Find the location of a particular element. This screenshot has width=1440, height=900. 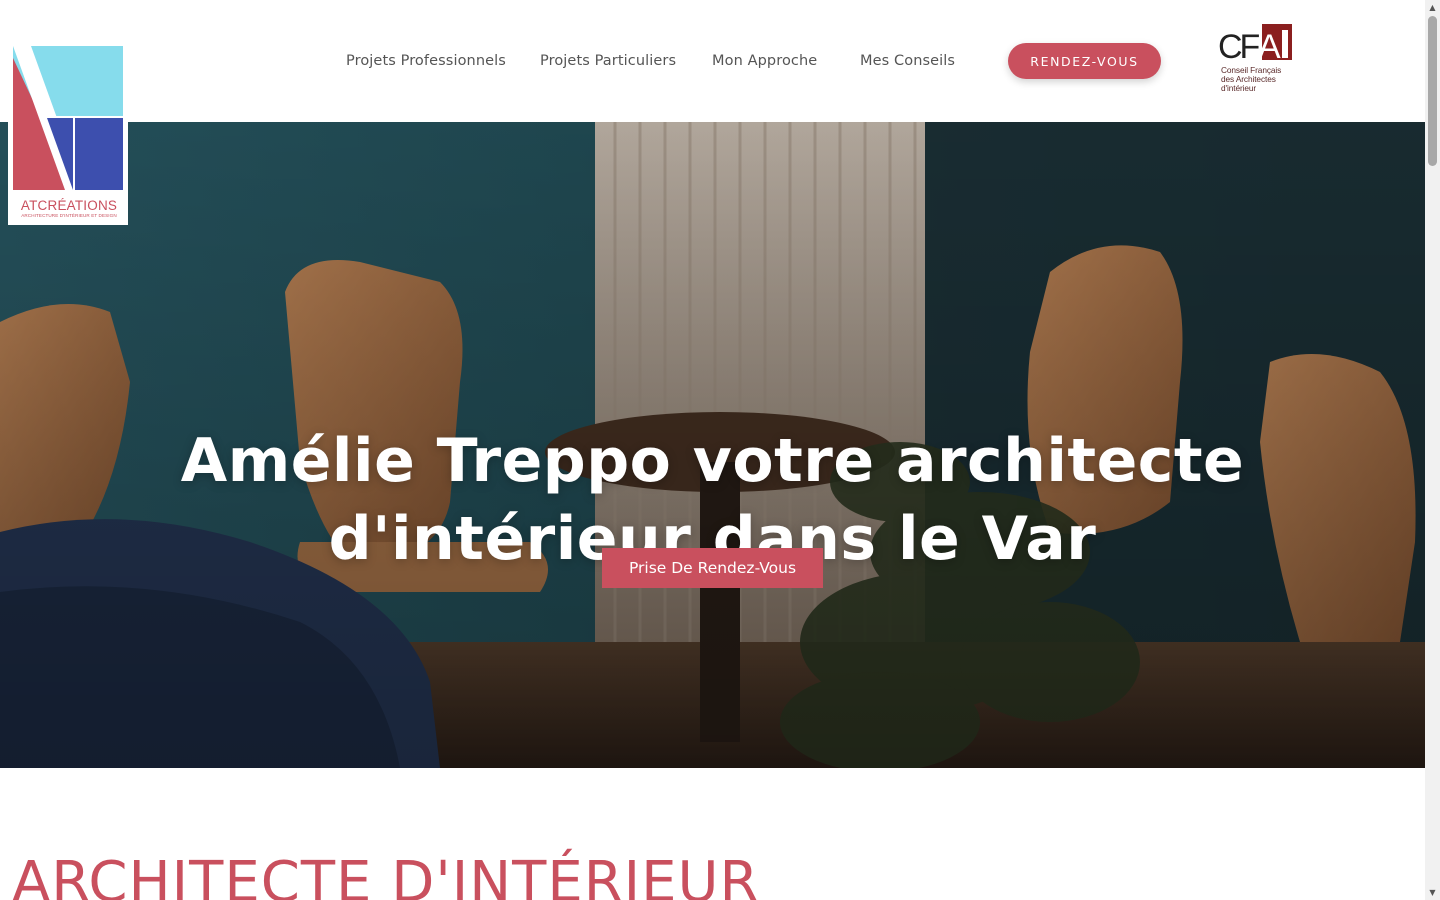

logo-mark-icon is located at coordinates (68, 118).